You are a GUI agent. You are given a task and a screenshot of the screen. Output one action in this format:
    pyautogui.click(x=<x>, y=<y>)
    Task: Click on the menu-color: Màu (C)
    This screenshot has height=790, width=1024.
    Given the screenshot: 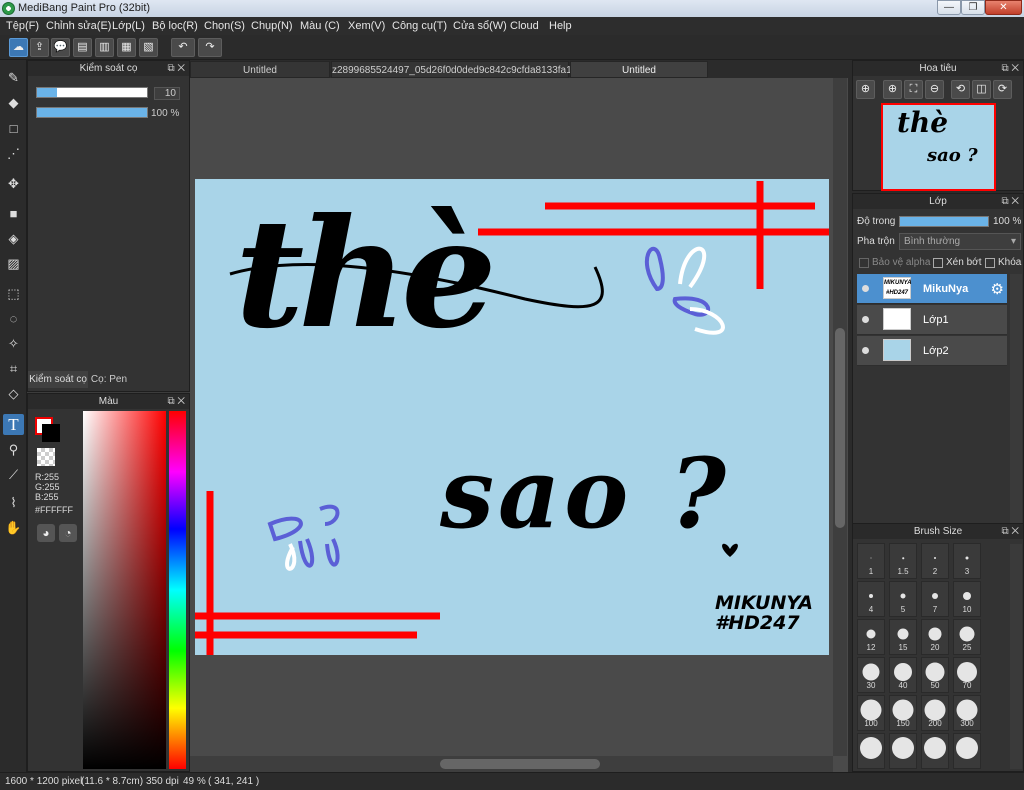 What is the action you would take?
    pyautogui.click(x=320, y=26)
    